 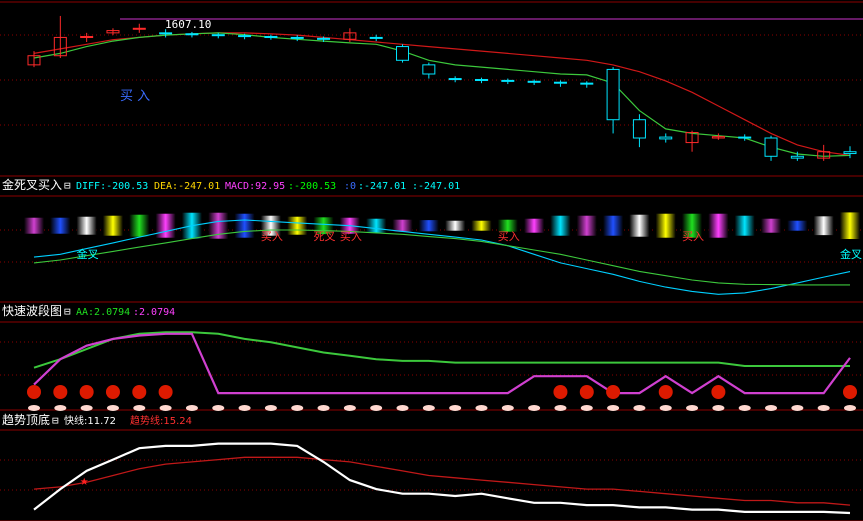 I want to click on star-icon: ★, so click(x=84, y=481).